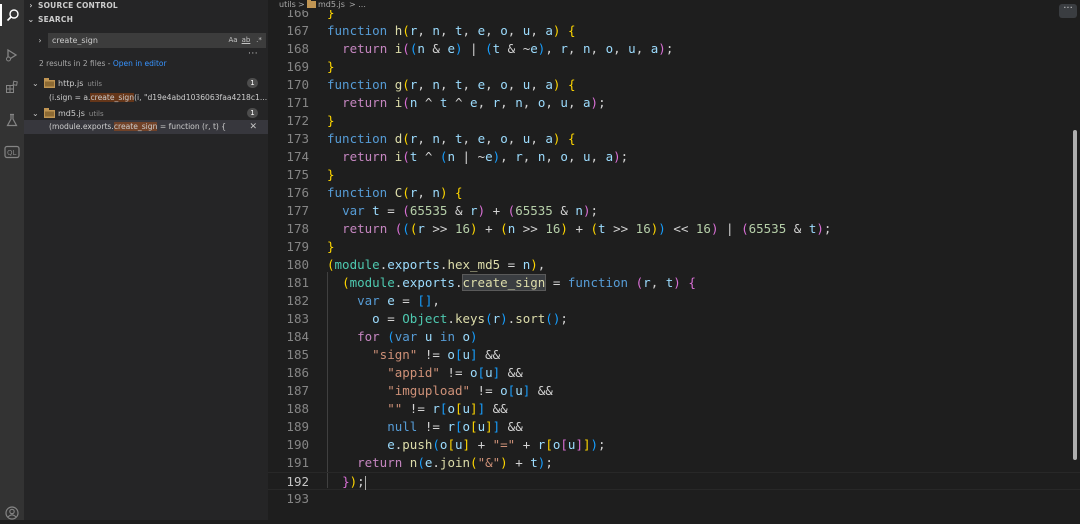  I want to click on code-line: 176 function C(r, n) {, so click(374, 192).